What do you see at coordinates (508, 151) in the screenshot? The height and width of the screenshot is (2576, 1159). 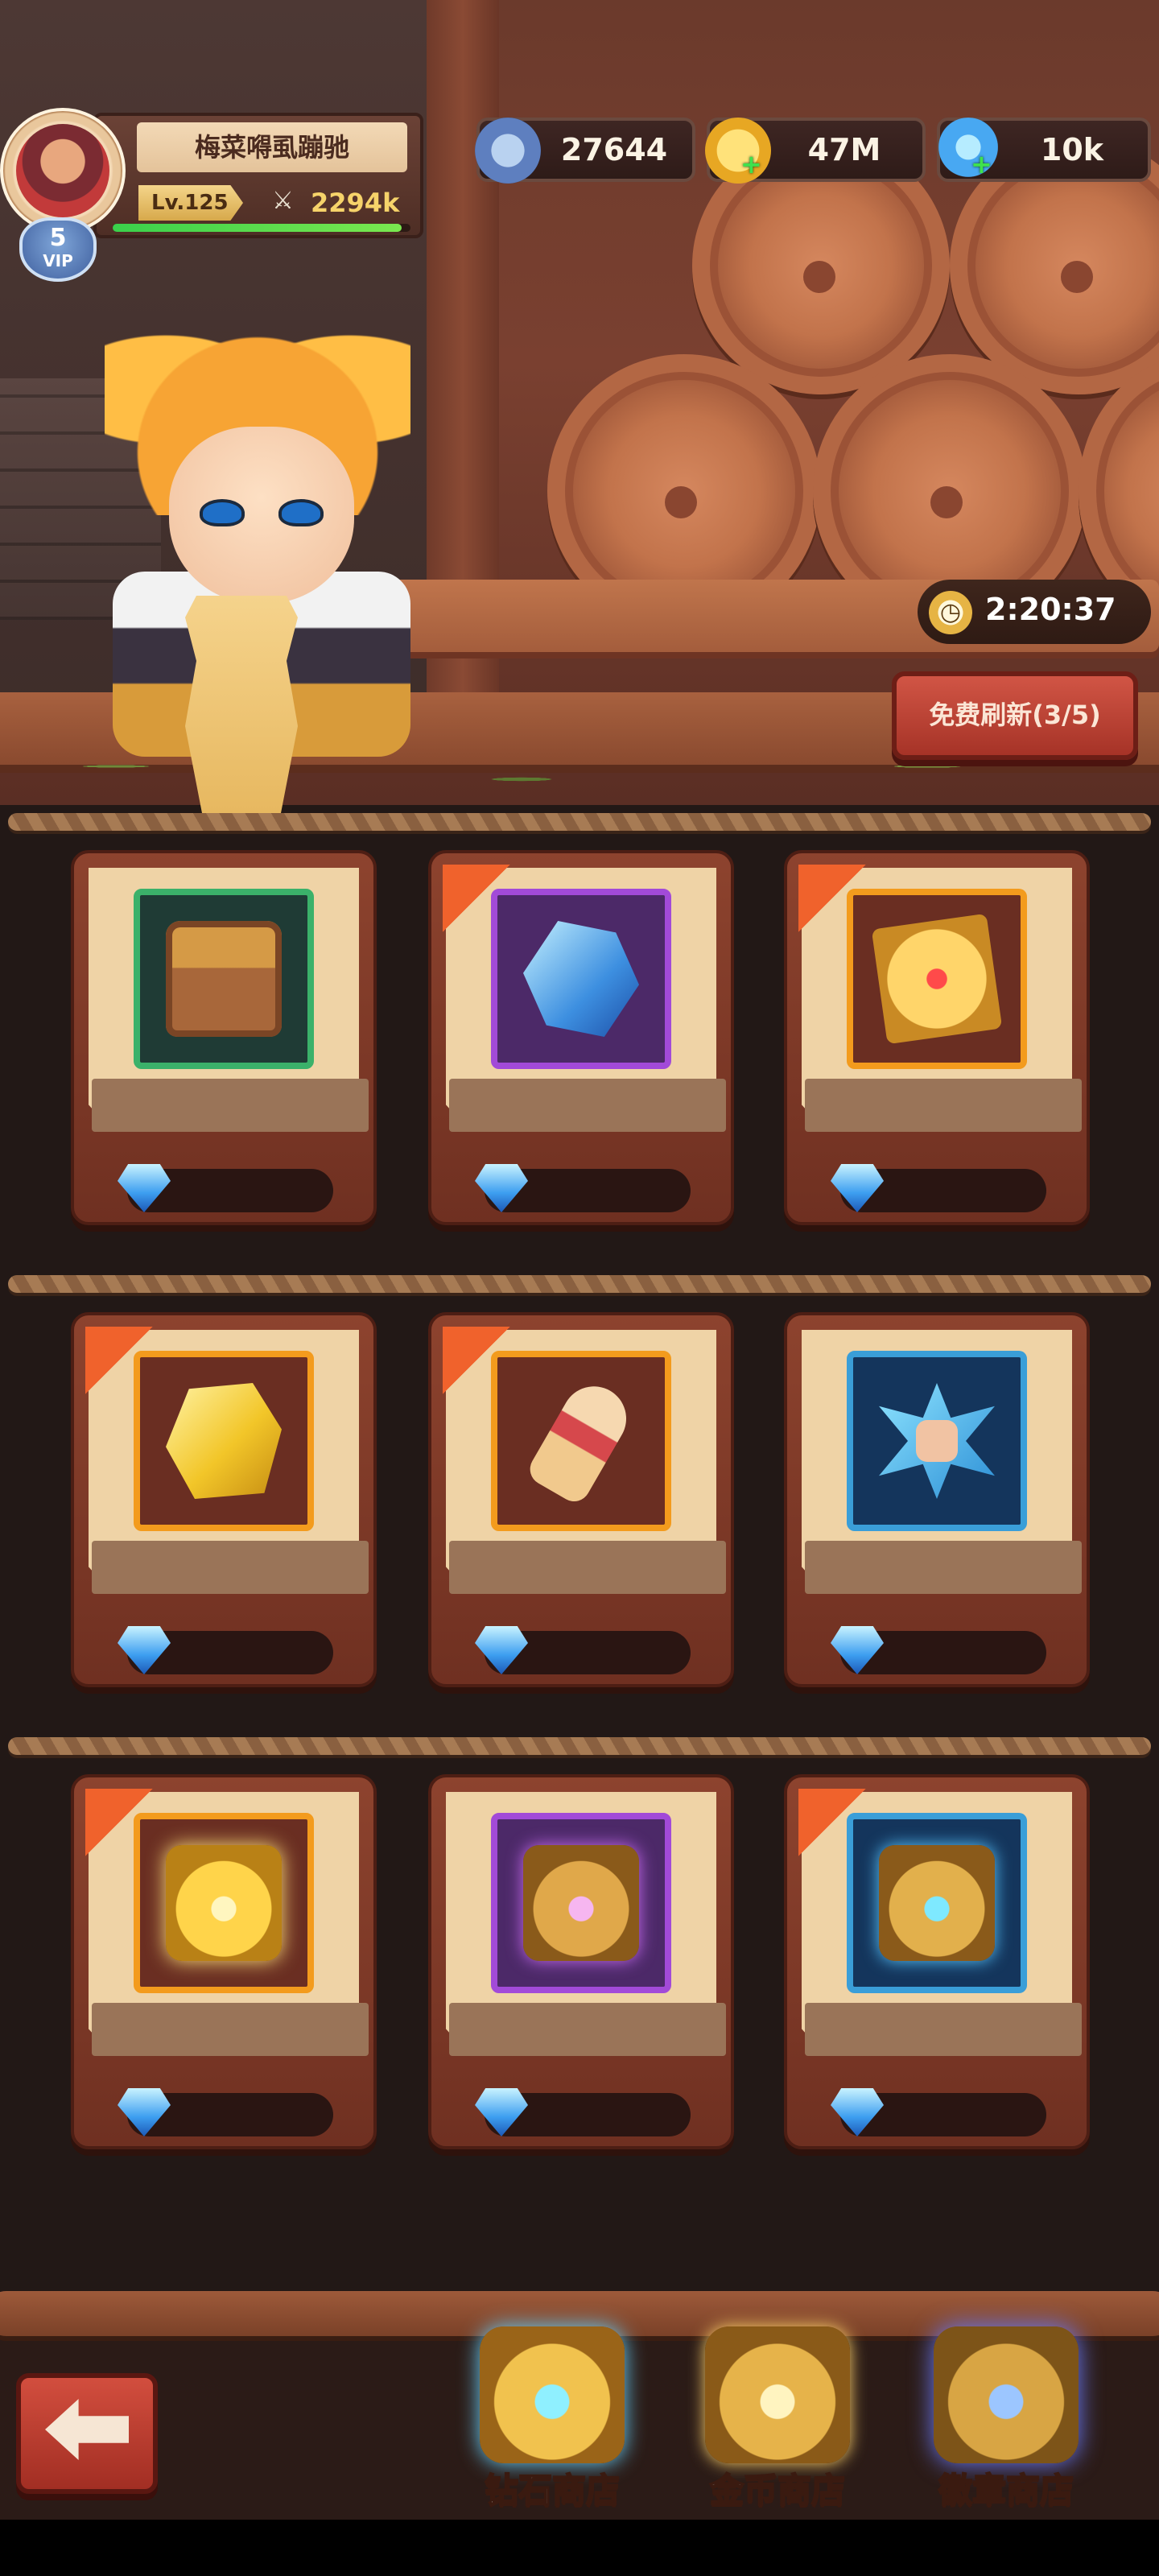 I see `crossed-swords-icon` at bounding box center [508, 151].